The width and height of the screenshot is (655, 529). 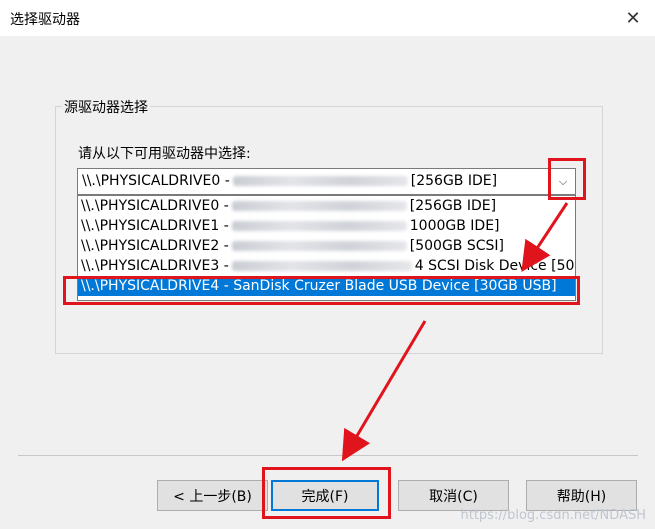 What do you see at coordinates (155, 246) in the screenshot?
I see `option-prefix: \\.\PHYSICALDRIVE2 -` at bounding box center [155, 246].